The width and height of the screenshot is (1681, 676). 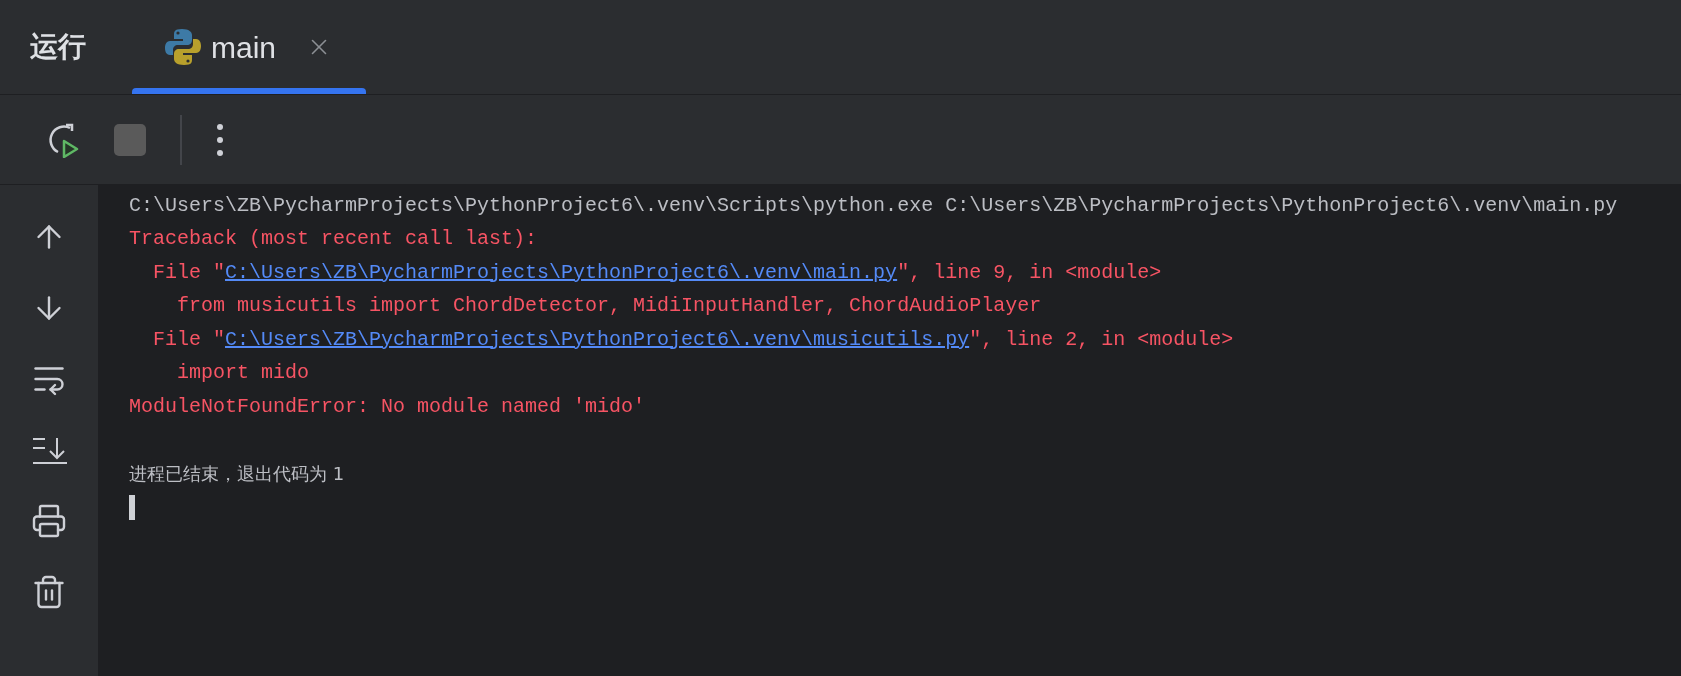 I want to click on console-line: from musicutils import ChordDetector, MidiInputHandler, ChordAudioPlayer, so click(x=609, y=306).